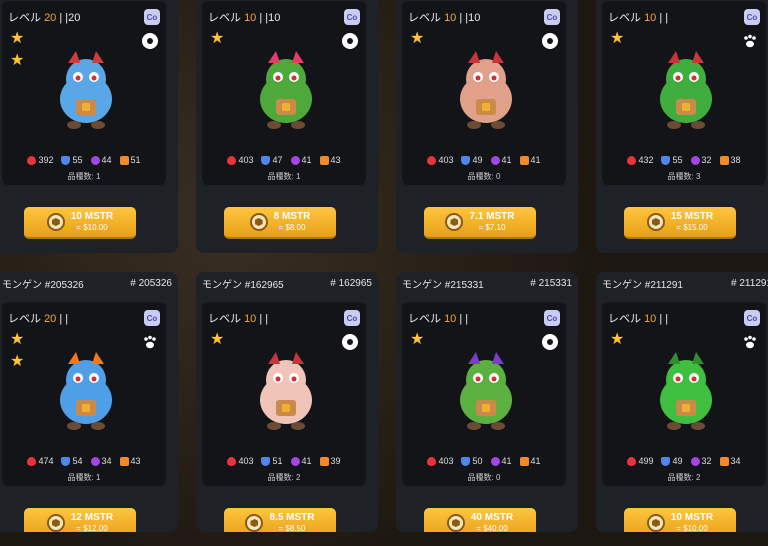 Image resolution: width=768 pixels, height=546 pixels. What do you see at coordinates (642, 285) in the screenshot?
I see `monster-title: モンゲン #211291` at bounding box center [642, 285].